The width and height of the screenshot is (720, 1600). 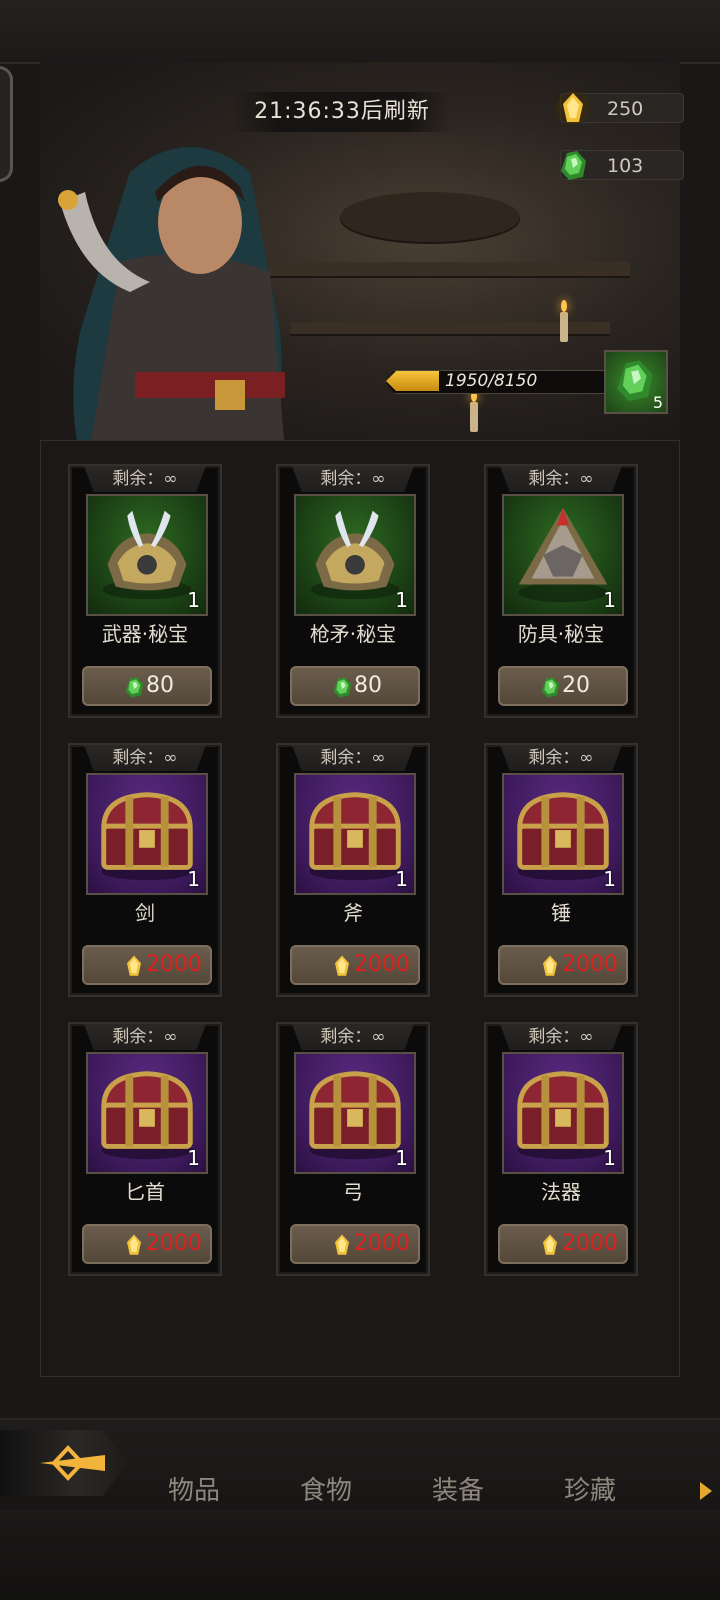 I want to click on gold-currency-display: 250, so click(x=620, y=108).